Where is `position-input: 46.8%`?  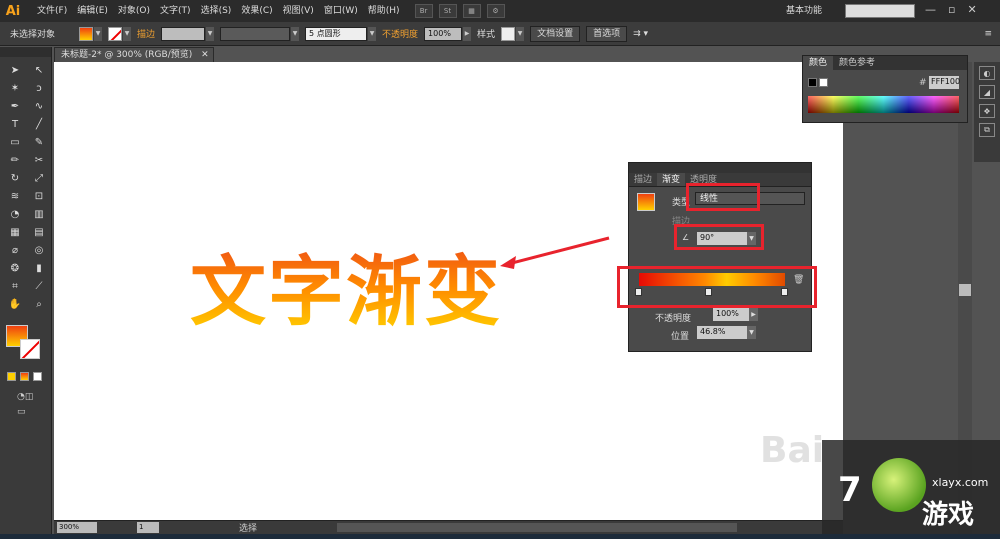
position-input: 46.8% is located at coordinates (722, 332).